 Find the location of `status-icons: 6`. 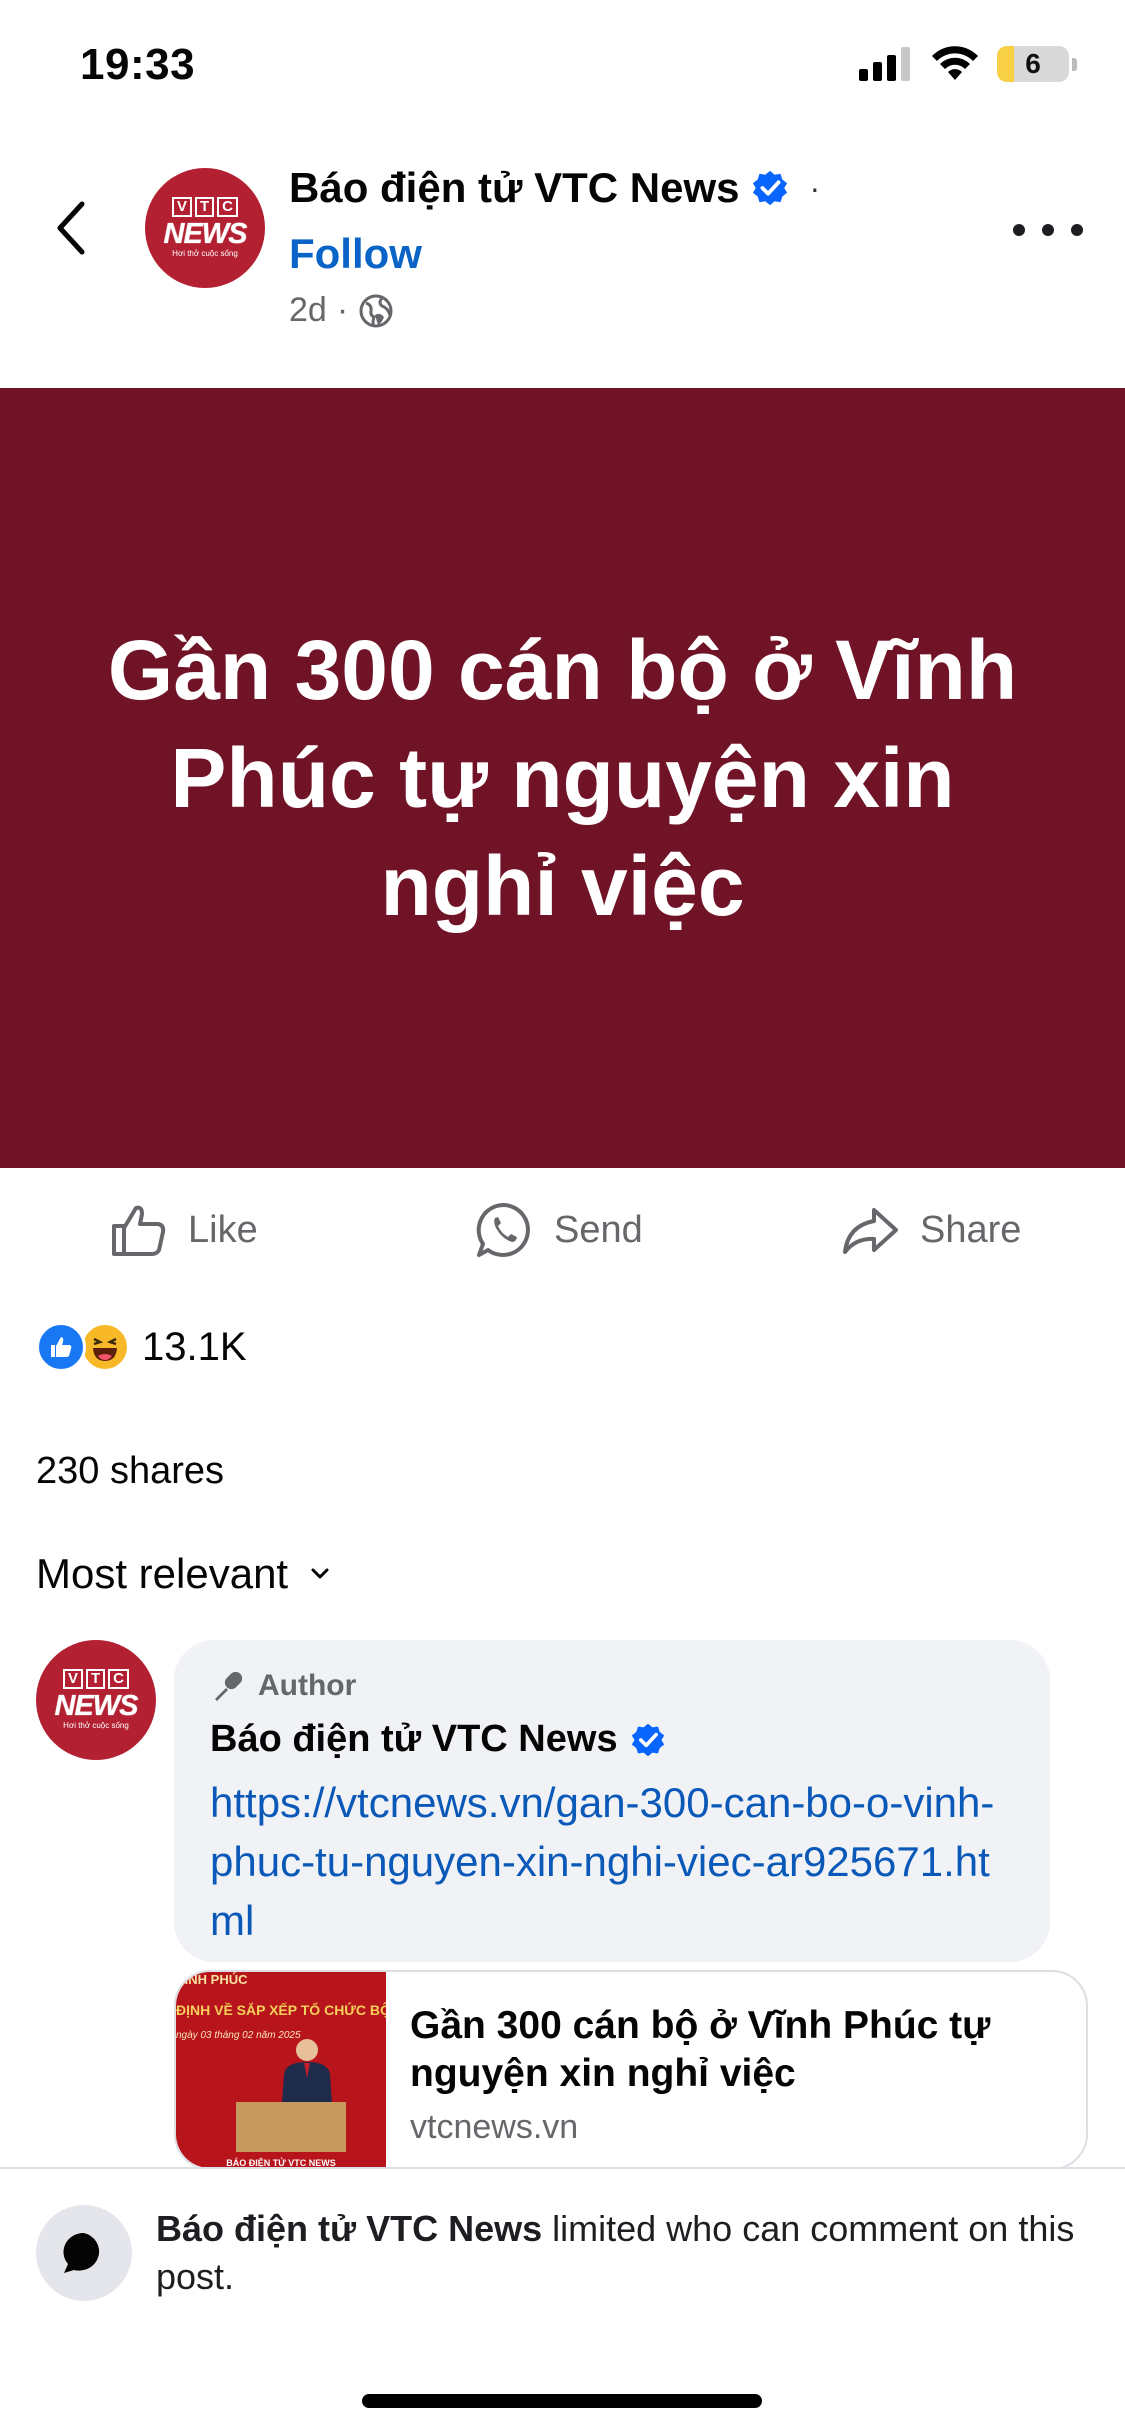

status-icons: 6 is located at coordinates (968, 64).